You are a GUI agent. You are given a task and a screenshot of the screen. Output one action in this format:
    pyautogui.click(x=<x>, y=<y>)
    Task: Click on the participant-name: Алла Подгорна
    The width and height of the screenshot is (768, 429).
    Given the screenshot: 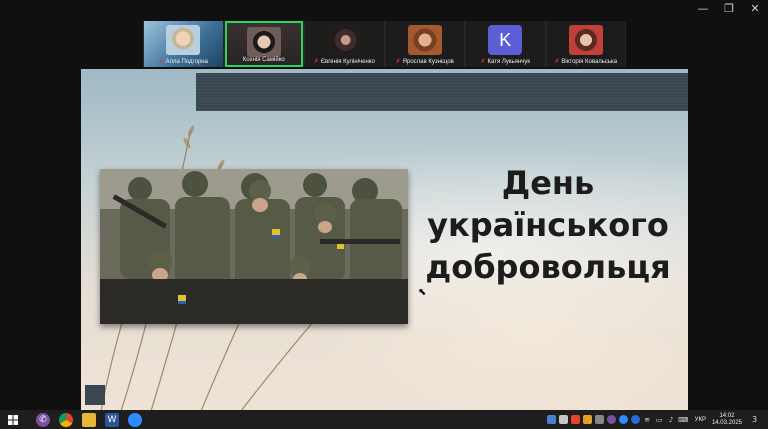 What is the action you would take?
    pyautogui.click(x=186, y=62)
    